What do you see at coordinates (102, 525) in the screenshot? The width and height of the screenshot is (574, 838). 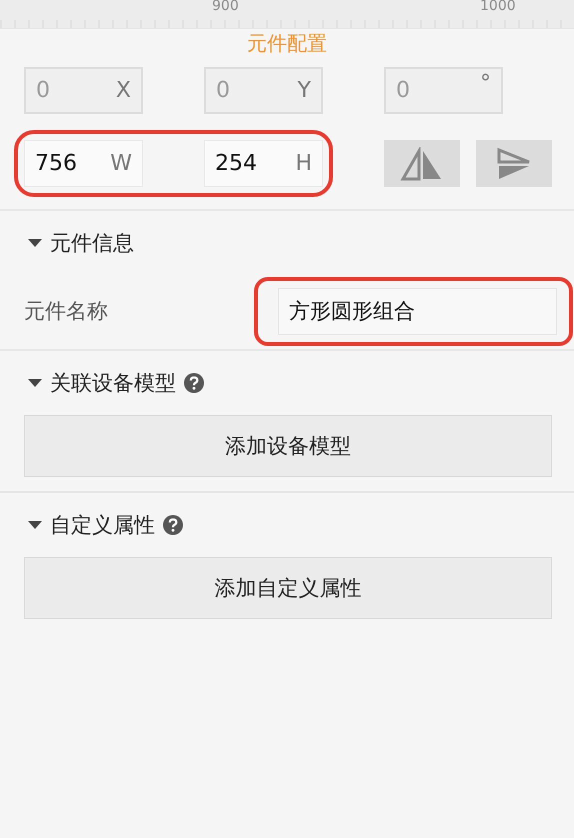 I see `section-title: 自定义属性` at bounding box center [102, 525].